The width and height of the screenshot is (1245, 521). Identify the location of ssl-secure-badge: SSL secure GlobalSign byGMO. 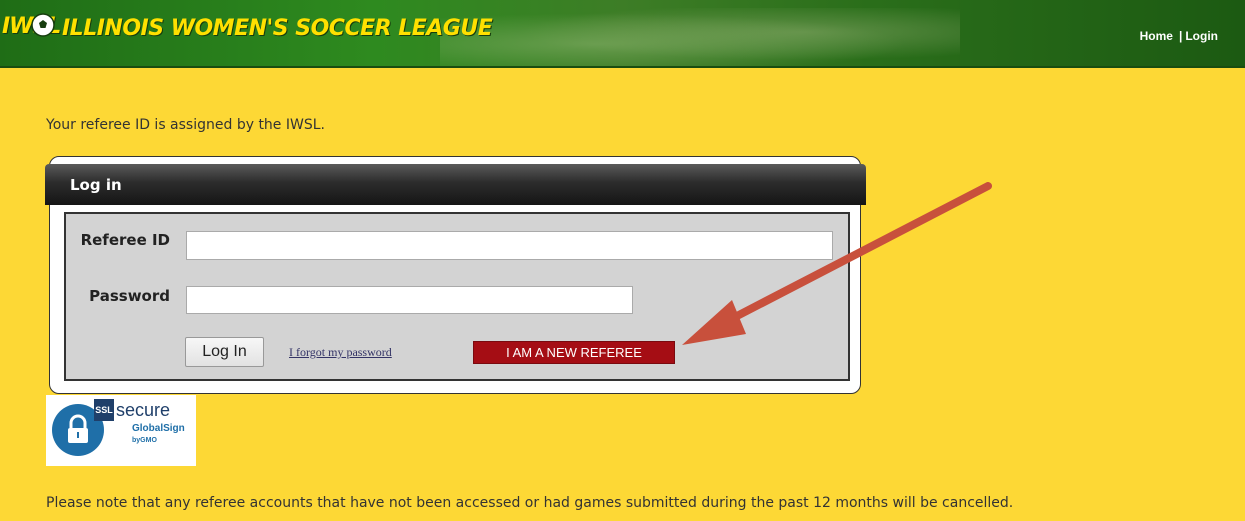
(121, 430).